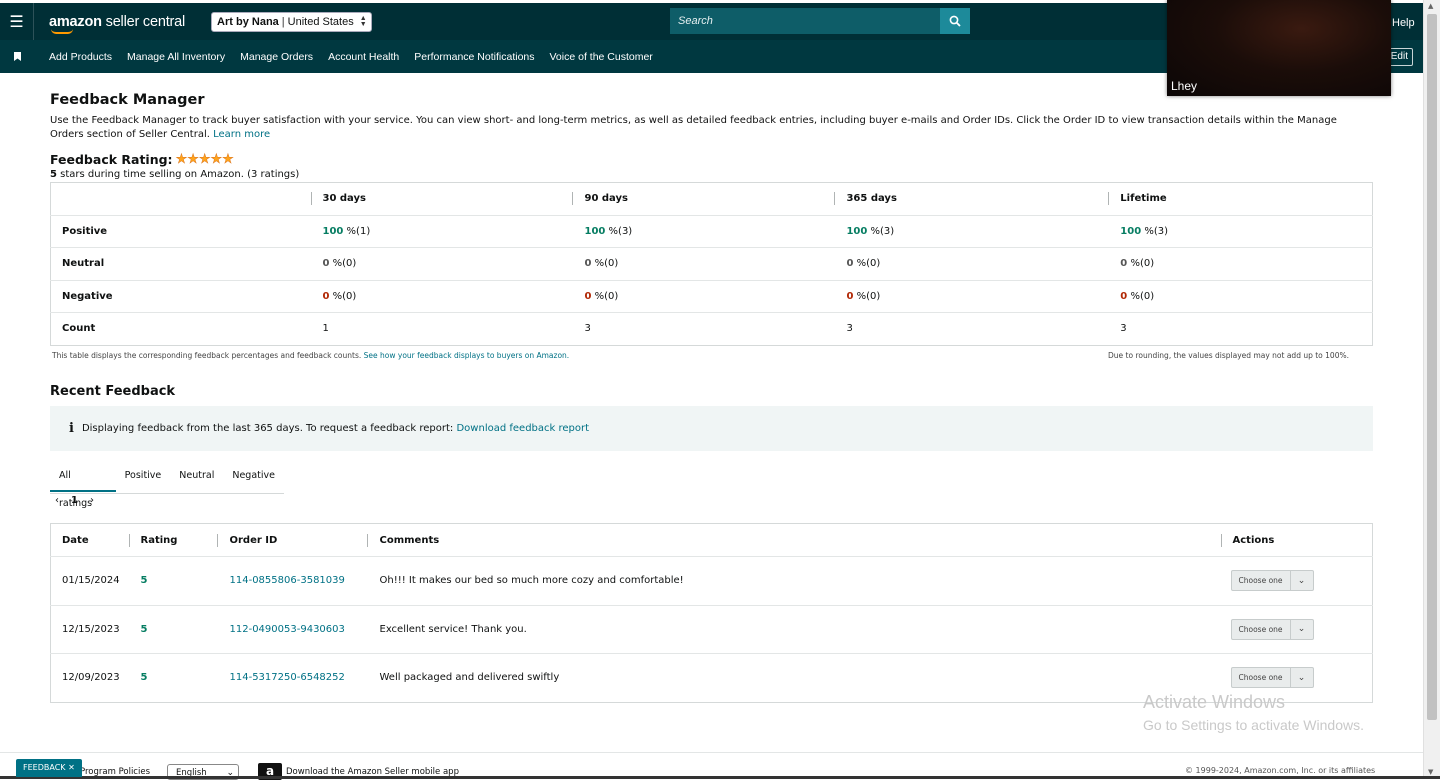 This screenshot has height=781, width=1440. What do you see at coordinates (80, 500) in the screenshot?
I see `pagination: ‹ 1 ›` at bounding box center [80, 500].